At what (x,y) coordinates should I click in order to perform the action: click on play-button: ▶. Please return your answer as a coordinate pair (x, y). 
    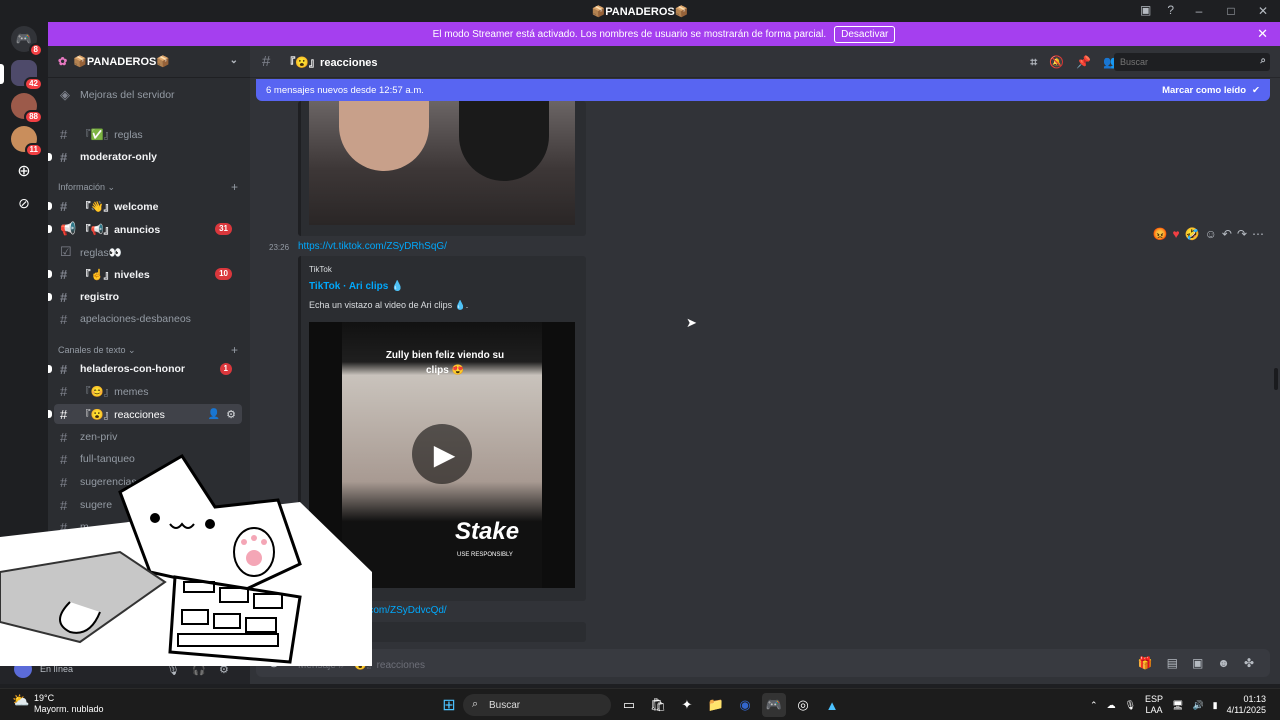
    Looking at the image, I should click on (442, 454).